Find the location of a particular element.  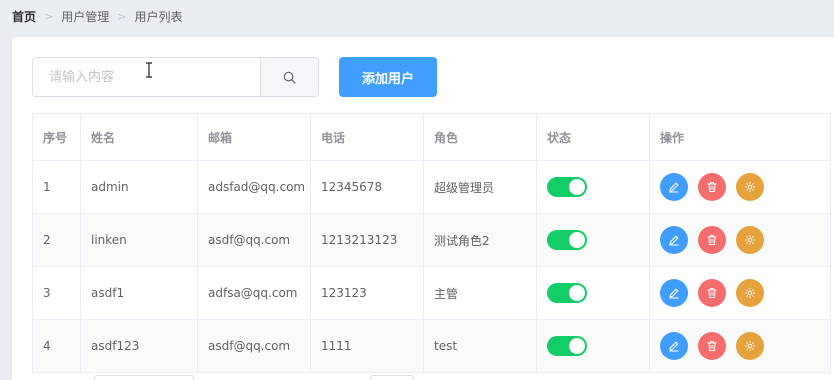

table-row: 1 admin adsfad@qq.com 12345678 超级管理员 is located at coordinates (431, 187).